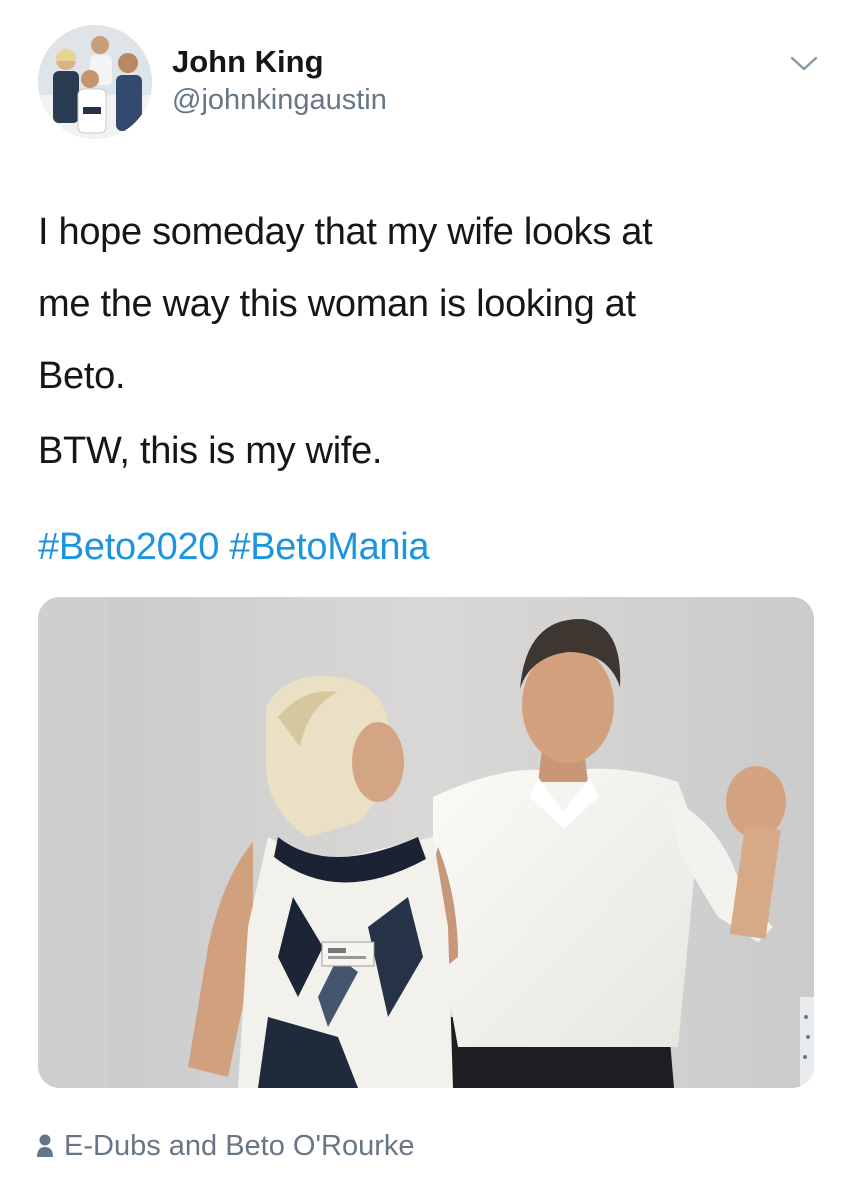 The image size is (850, 1200). Describe the element at coordinates (804, 63) in the screenshot. I see `chevron-down-icon` at that location.